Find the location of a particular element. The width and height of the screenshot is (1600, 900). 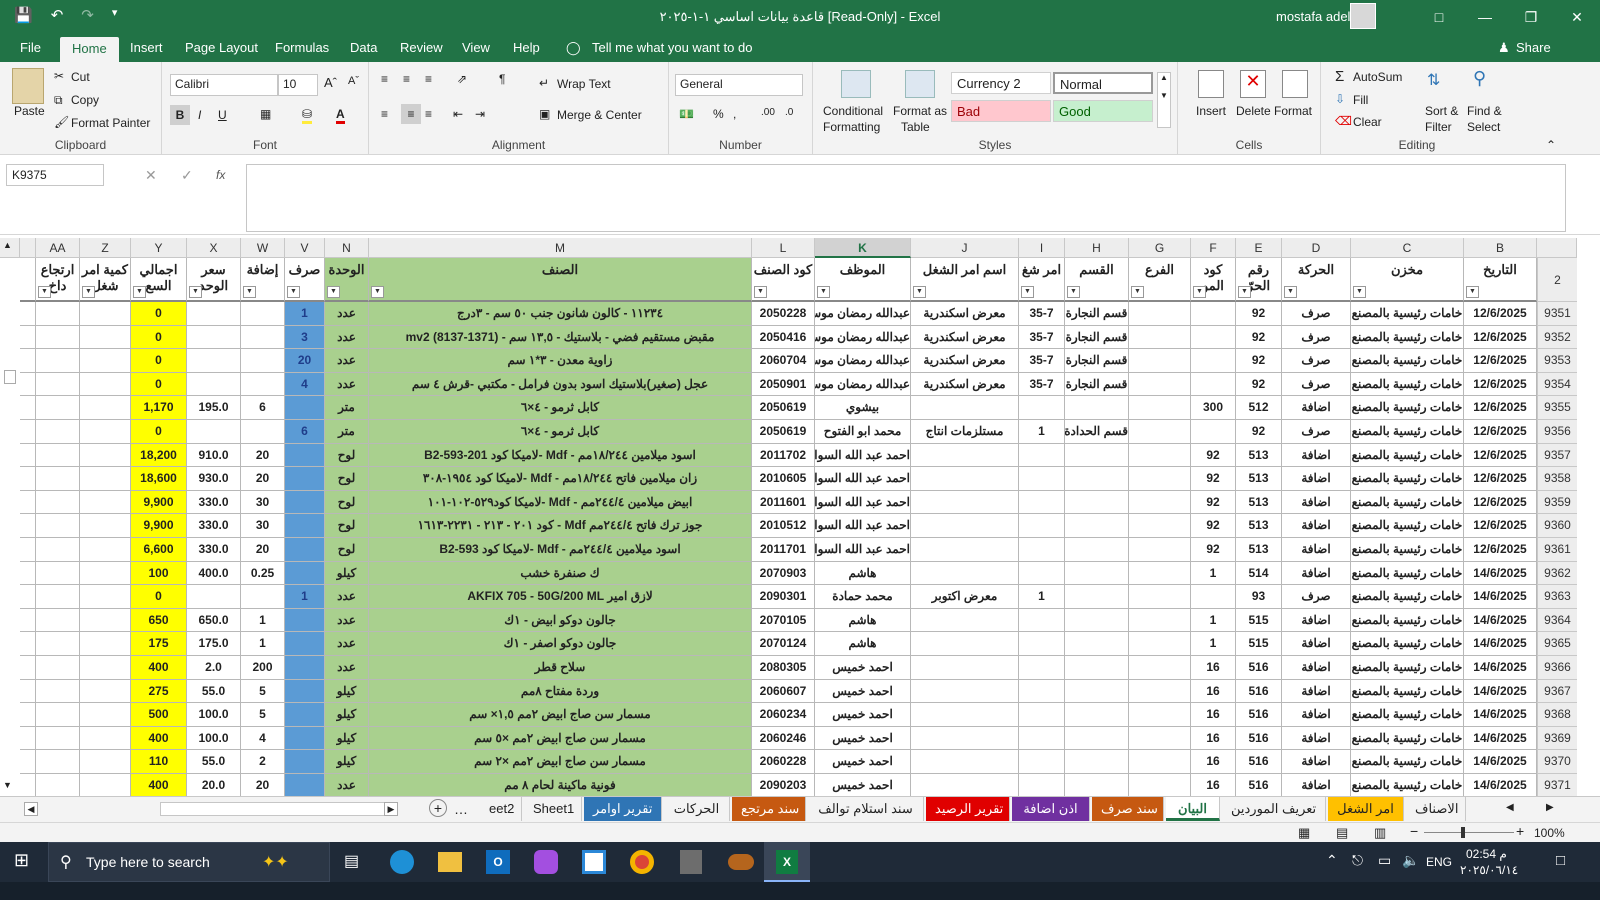

cell-y: 9,900 is located at coordinates (159, 526).